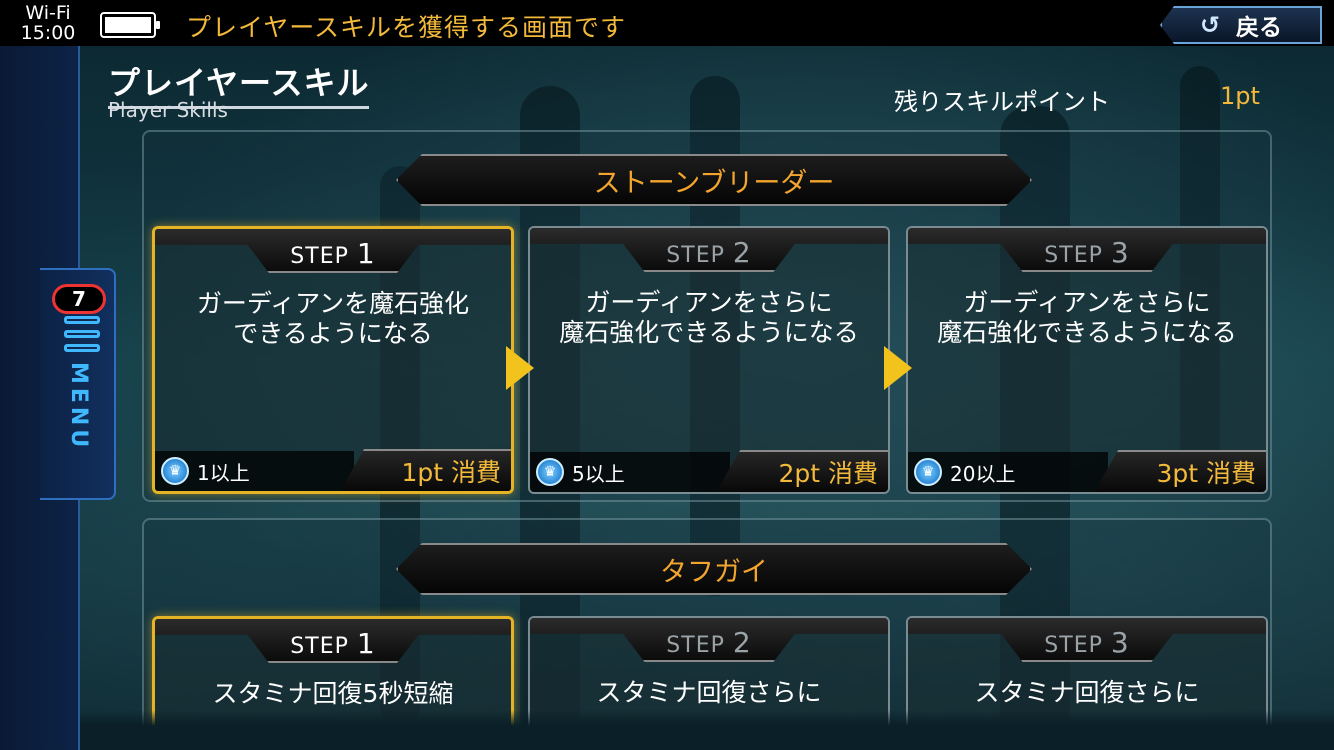  I want to click on cost-label: 3pt 消費, so click(1180, 471).